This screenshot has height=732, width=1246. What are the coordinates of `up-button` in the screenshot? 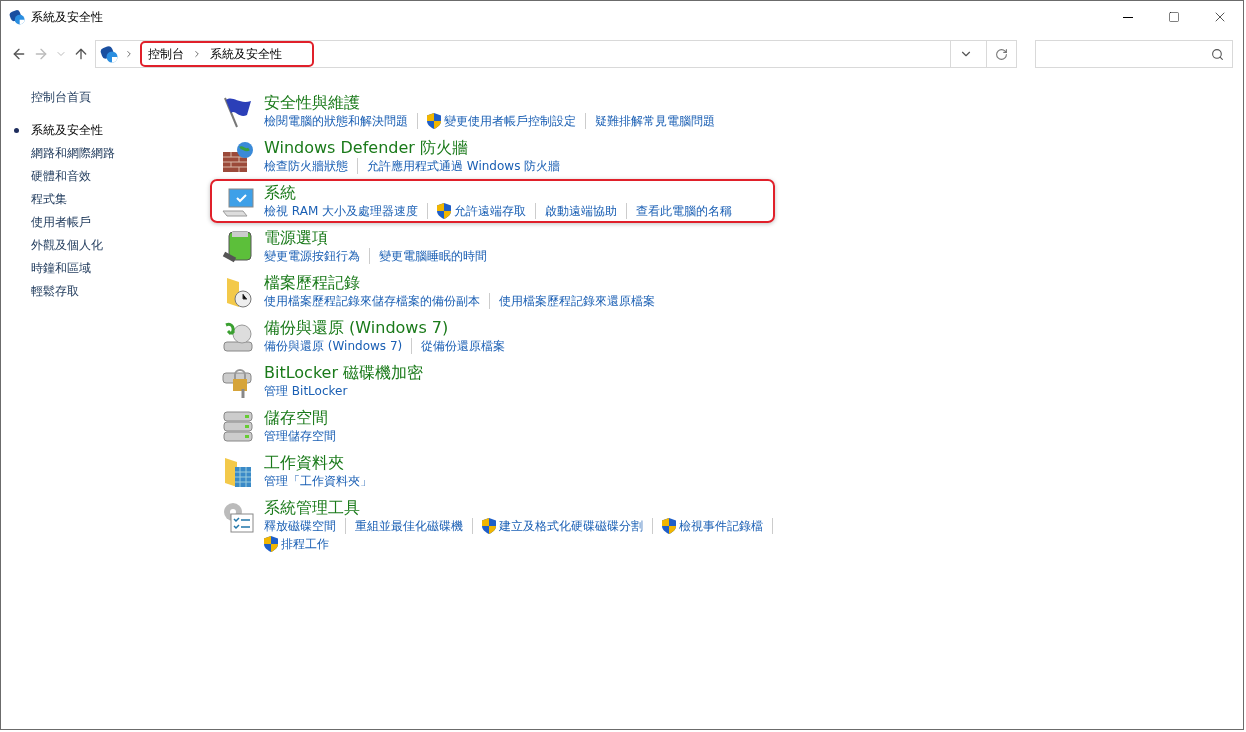 It's located at (81, 54).